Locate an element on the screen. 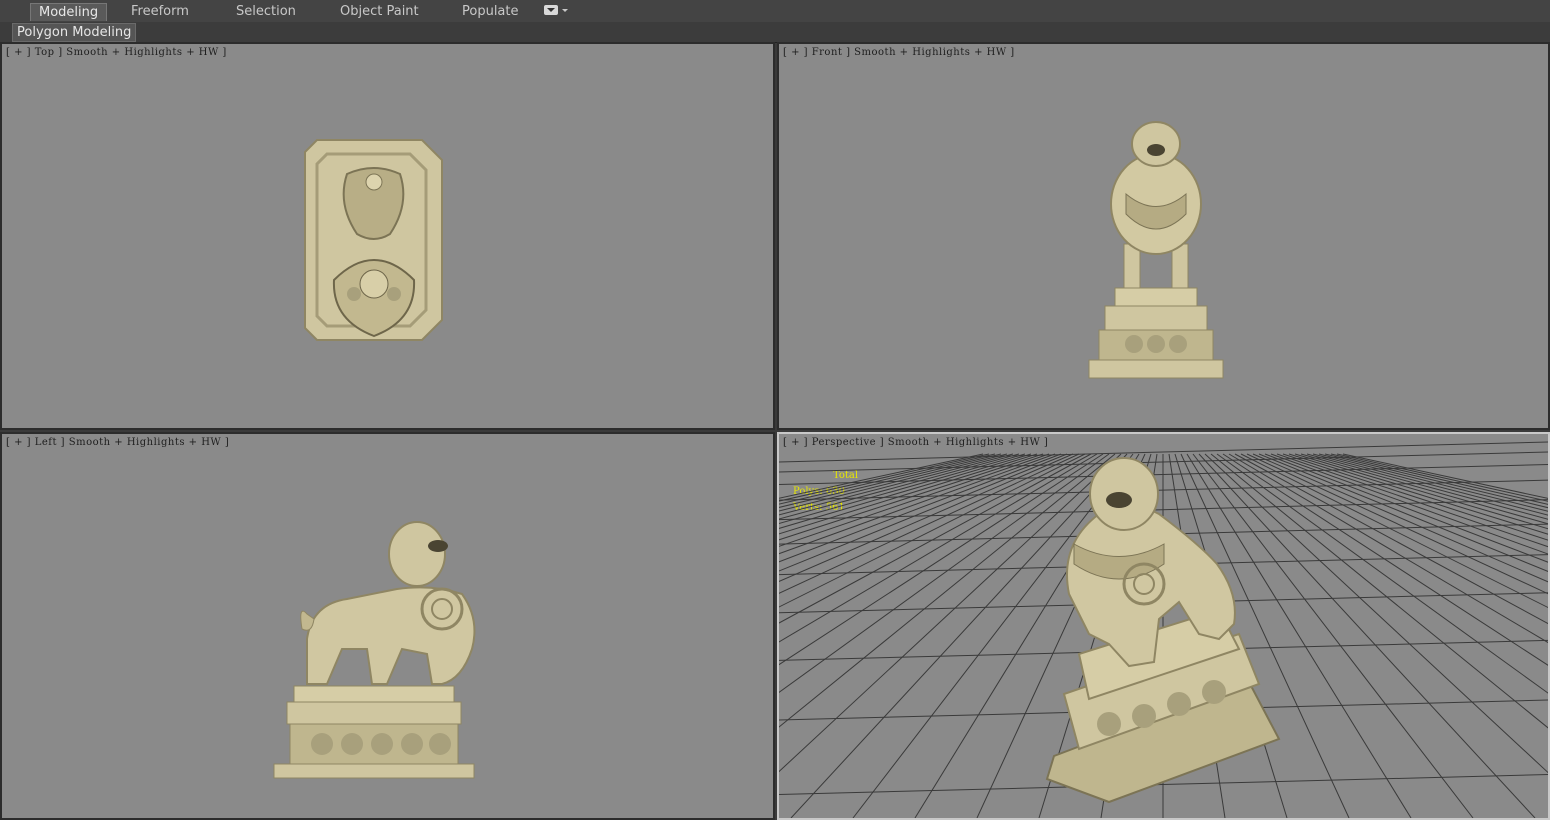  tab-object-paint: Object Paint is located at coordinates (379, 11).